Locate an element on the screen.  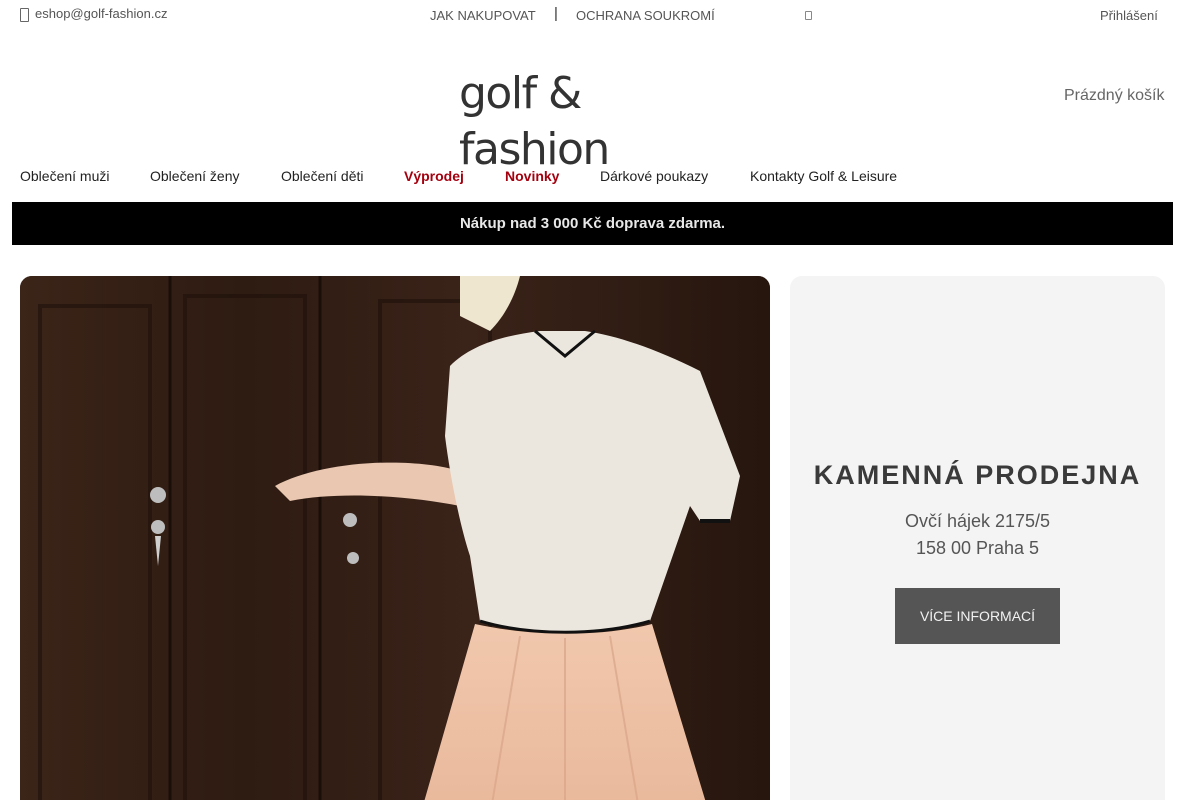
contact-email: eshop@golf-fashion.cz is located at coordinates (93, 14).